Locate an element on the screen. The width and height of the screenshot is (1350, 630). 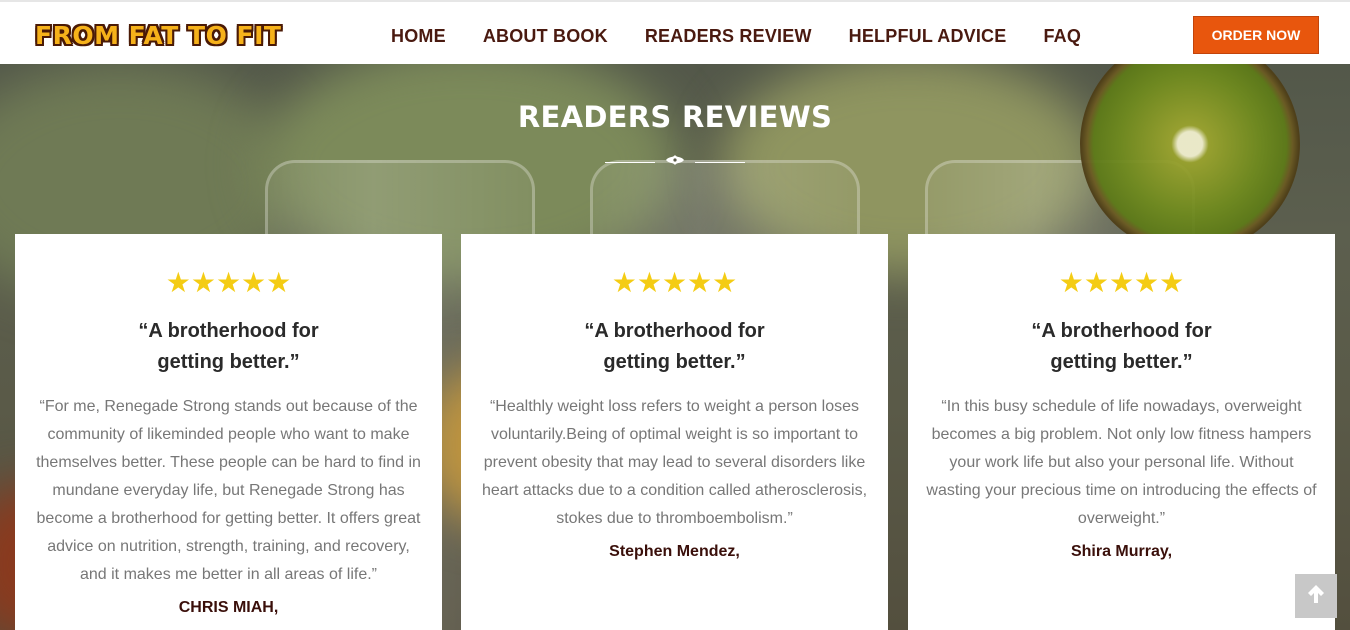
review-author: CHRIS MIAH, is located at coordinates (228, 607).